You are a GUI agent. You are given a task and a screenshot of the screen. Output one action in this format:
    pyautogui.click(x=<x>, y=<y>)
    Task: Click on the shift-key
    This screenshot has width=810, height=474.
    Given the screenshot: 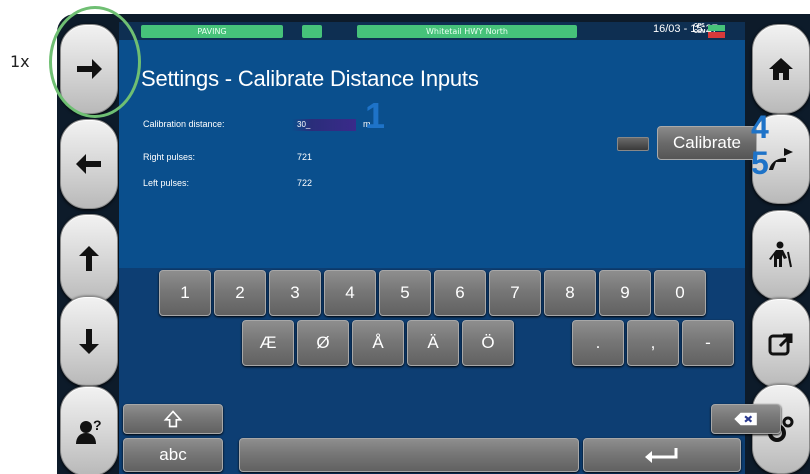 What is the action you would take?
    pyautogui.click(x=173, y=419)
    